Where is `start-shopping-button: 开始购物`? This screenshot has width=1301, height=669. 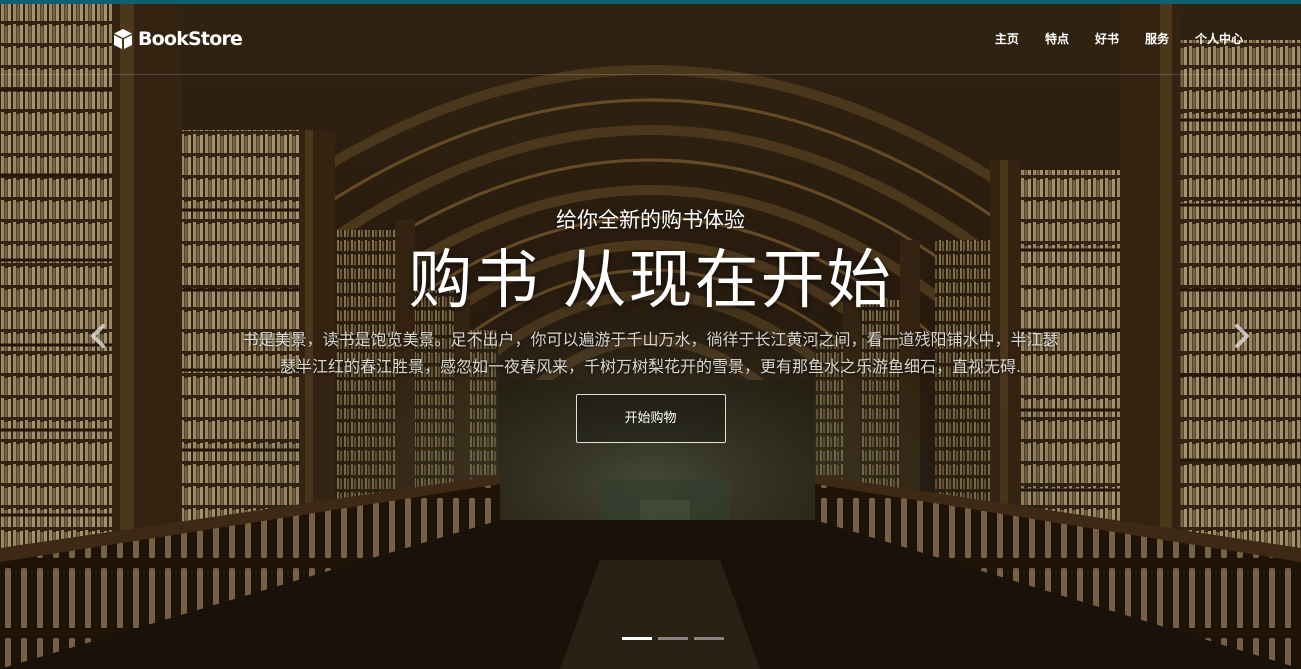 start-shopping-button: 开始购物 is located at coordinates (650, 418).